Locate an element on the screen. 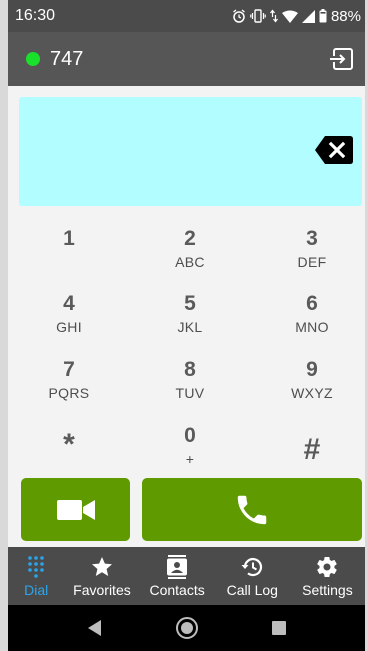  battery-icon is located at coordinates (323, 16).